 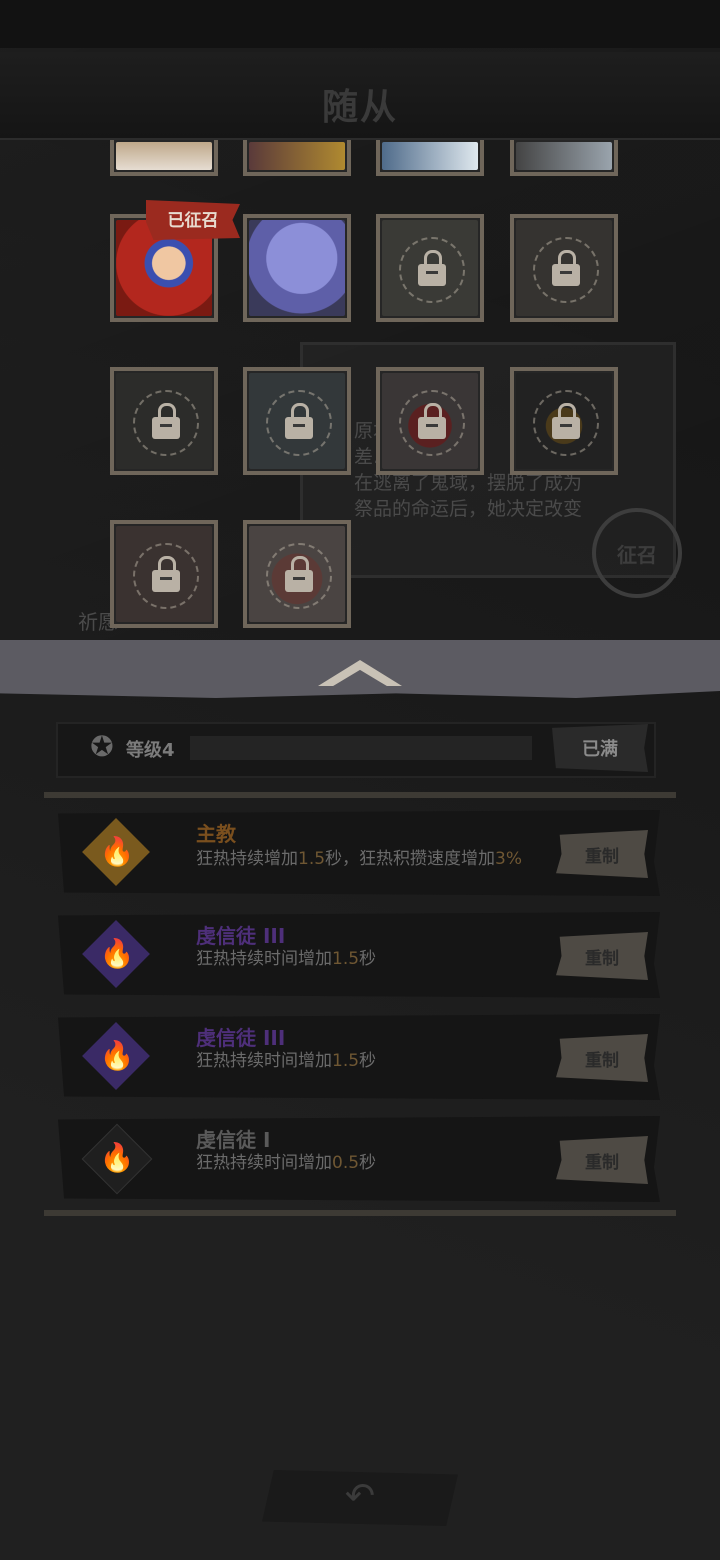 I want to click on skill-name: 主教, so click(x=216, y=834).